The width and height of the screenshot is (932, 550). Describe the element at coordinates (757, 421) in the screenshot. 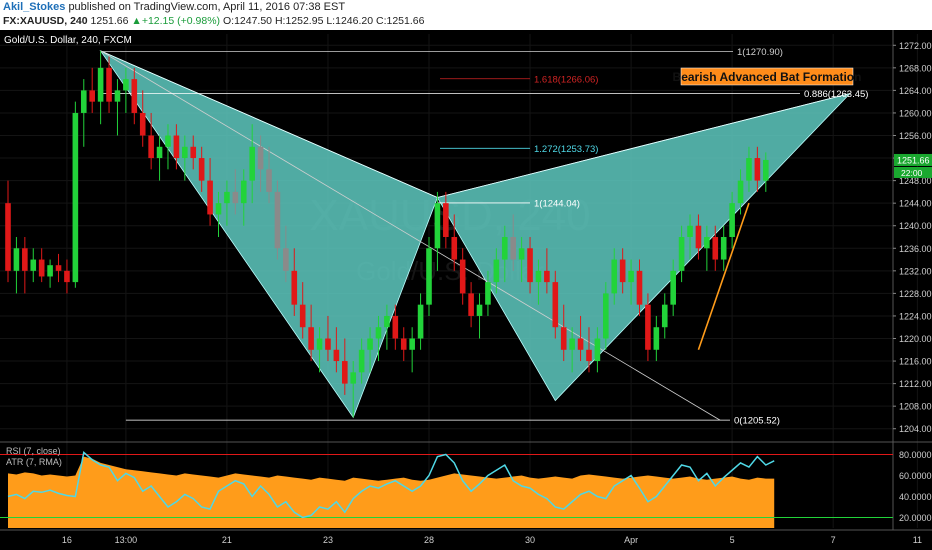

I see `fib-level-label: 0(1205.52)` at that location.